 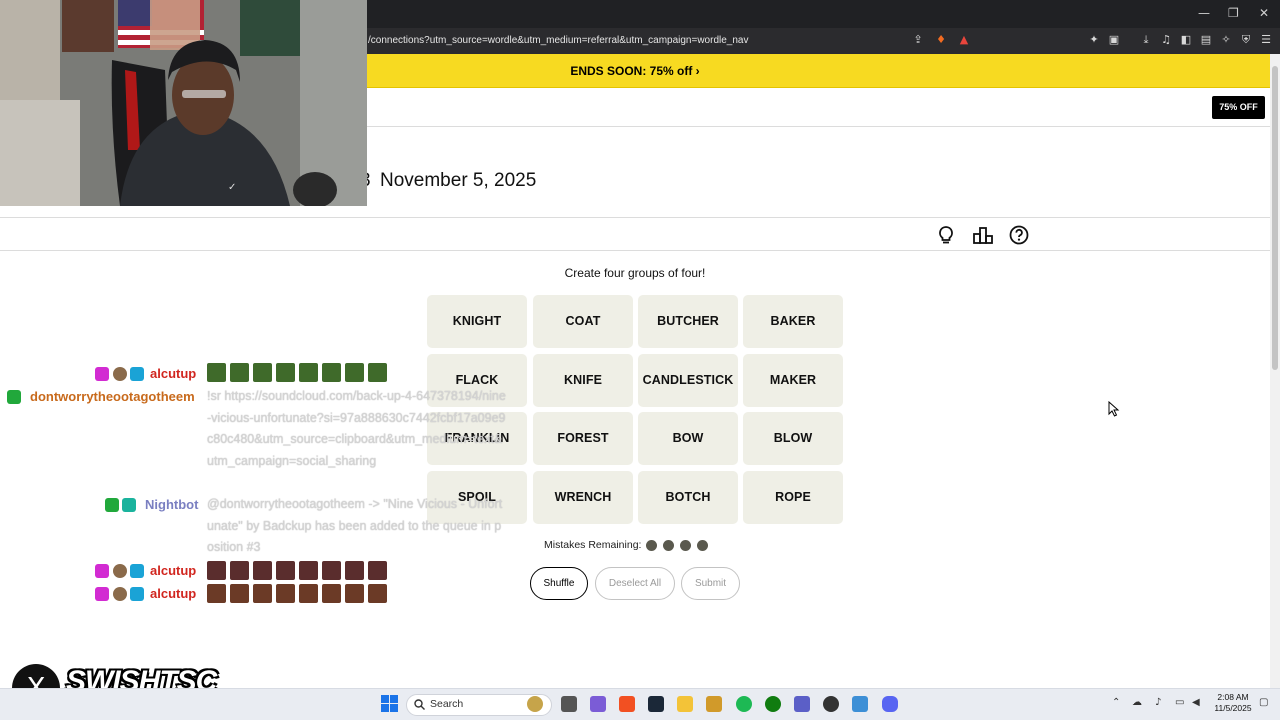 I want to click on network-icon: ▭, so click(x=1179, y=702).